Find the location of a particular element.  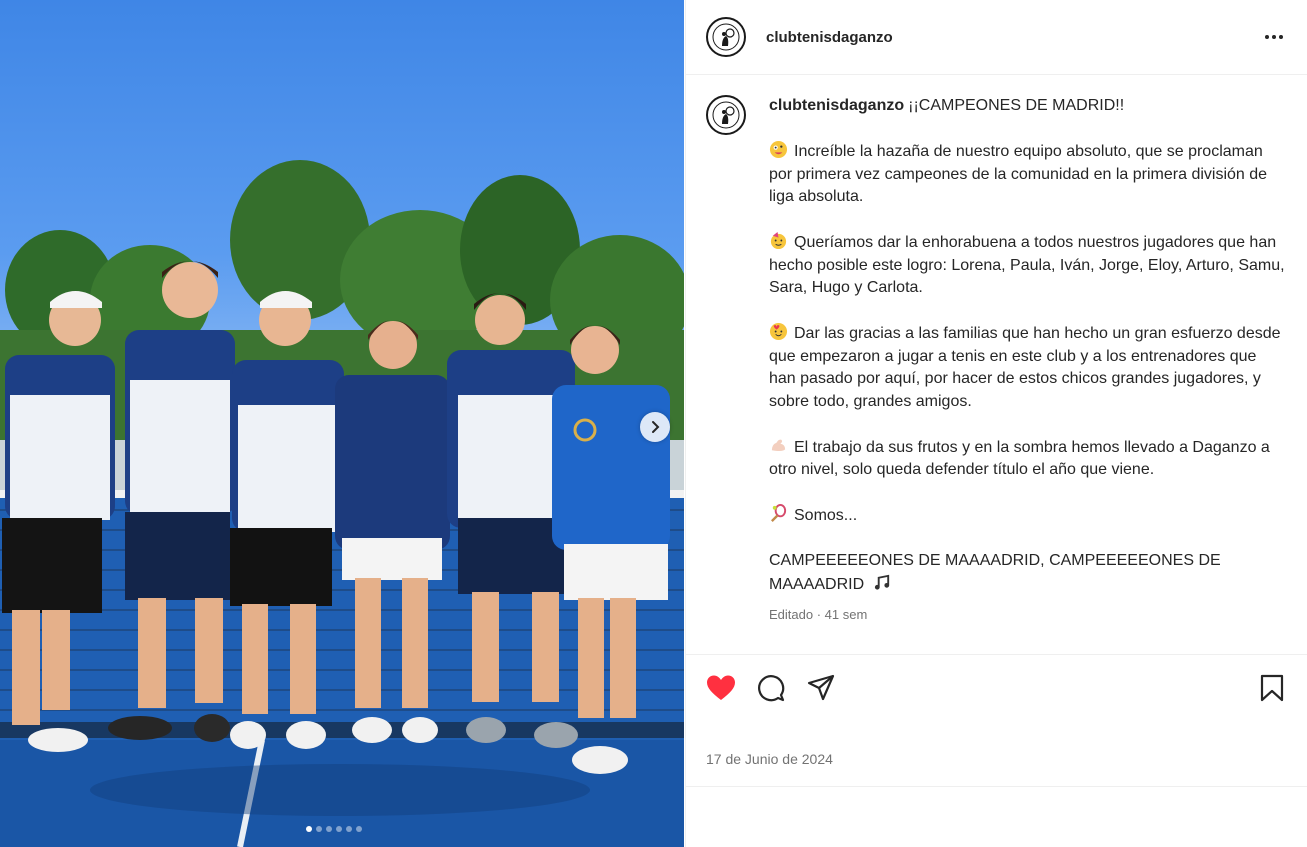

divider is located at coordinates (996, 786).